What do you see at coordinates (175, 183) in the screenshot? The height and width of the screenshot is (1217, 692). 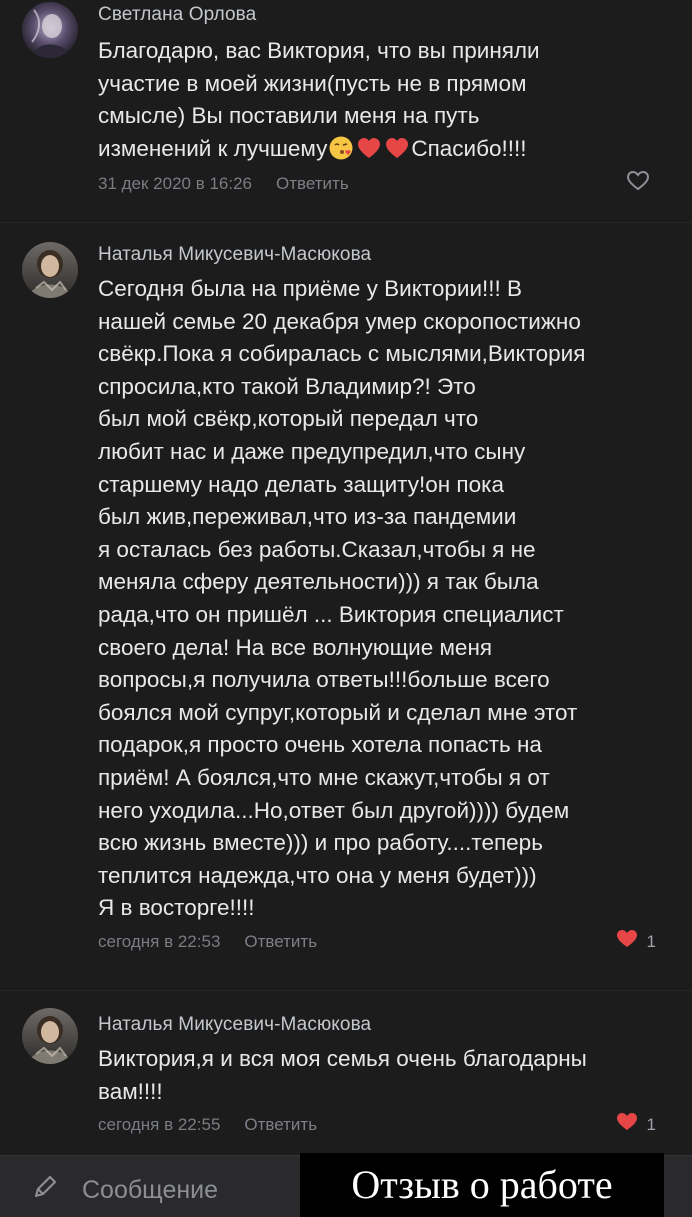 I see `comment-date: 31 дек 2020 в 16:26` at bounding box center [175, 183].